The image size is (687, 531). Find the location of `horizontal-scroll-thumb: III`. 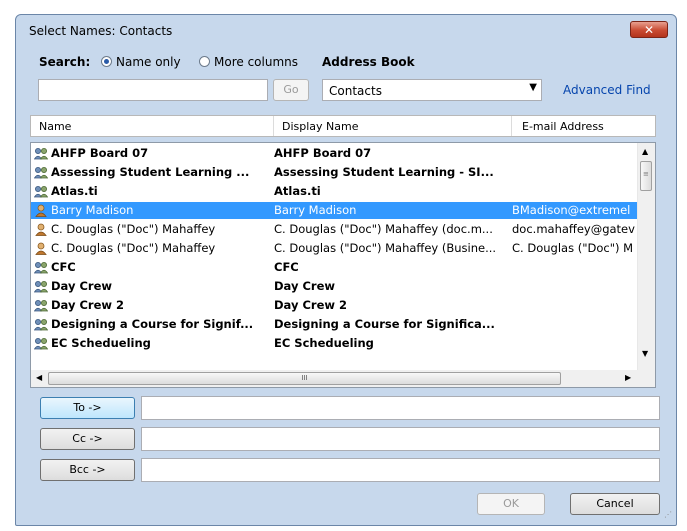

horizontal-scroll-thumb: III is located at coordinates (304, 378).